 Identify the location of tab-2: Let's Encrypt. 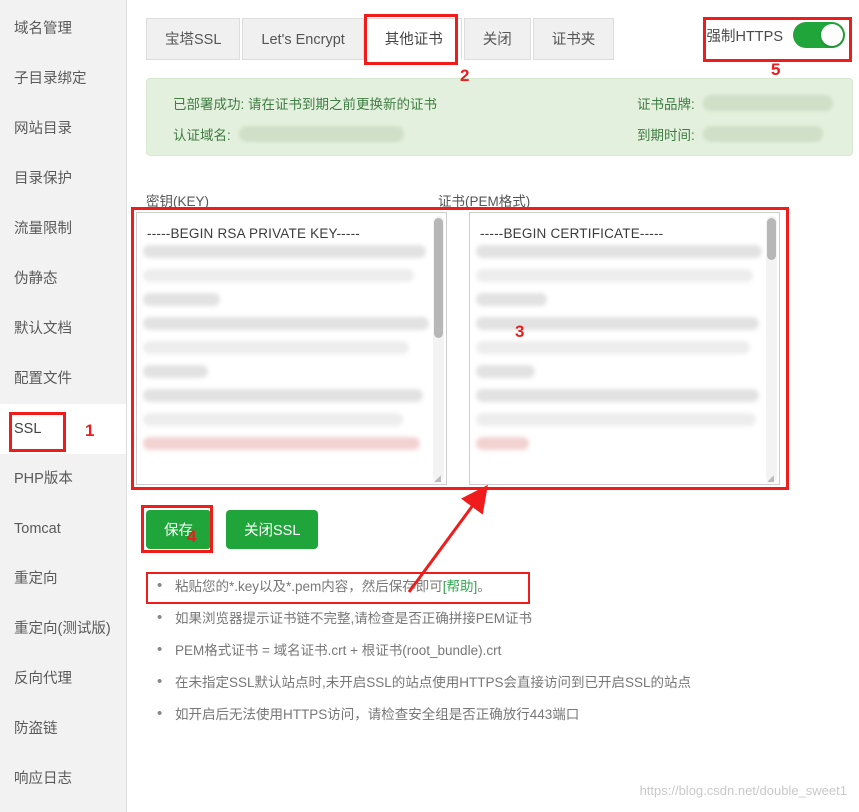
(303, 39).